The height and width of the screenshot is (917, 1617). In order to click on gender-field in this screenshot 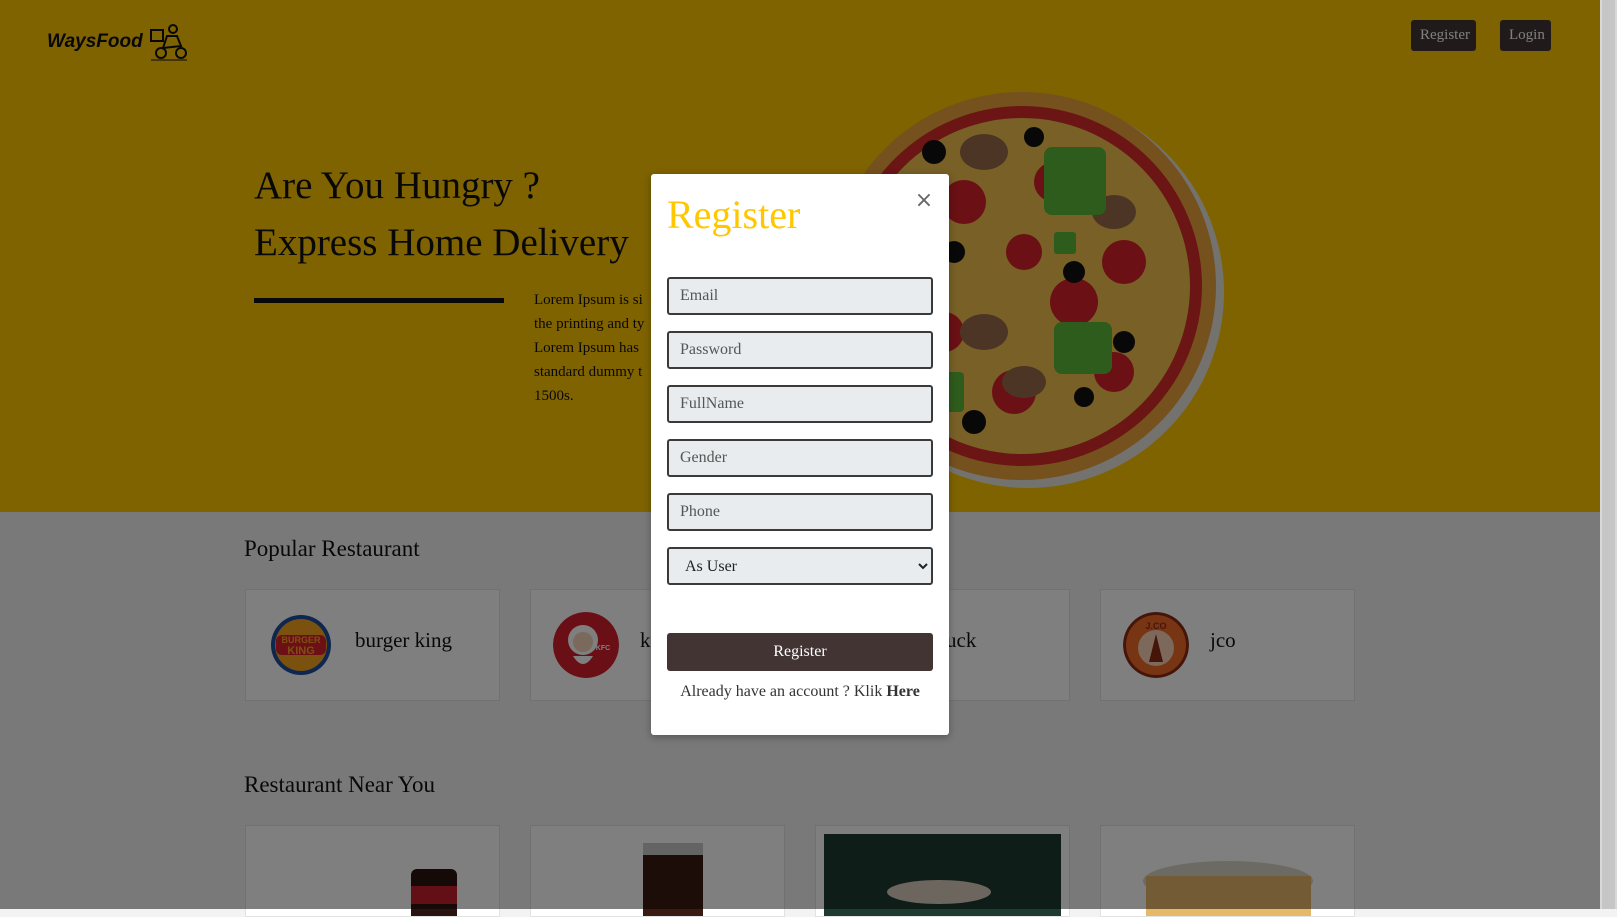, I will do `click(800, 458)`.